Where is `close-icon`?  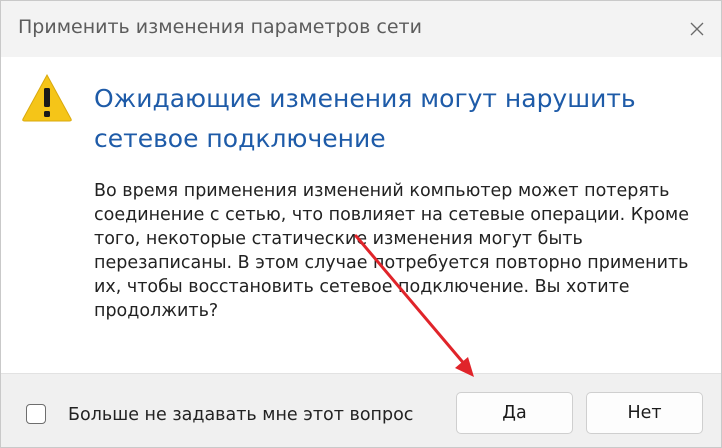
close-icon is located at coordinates (697, 29).